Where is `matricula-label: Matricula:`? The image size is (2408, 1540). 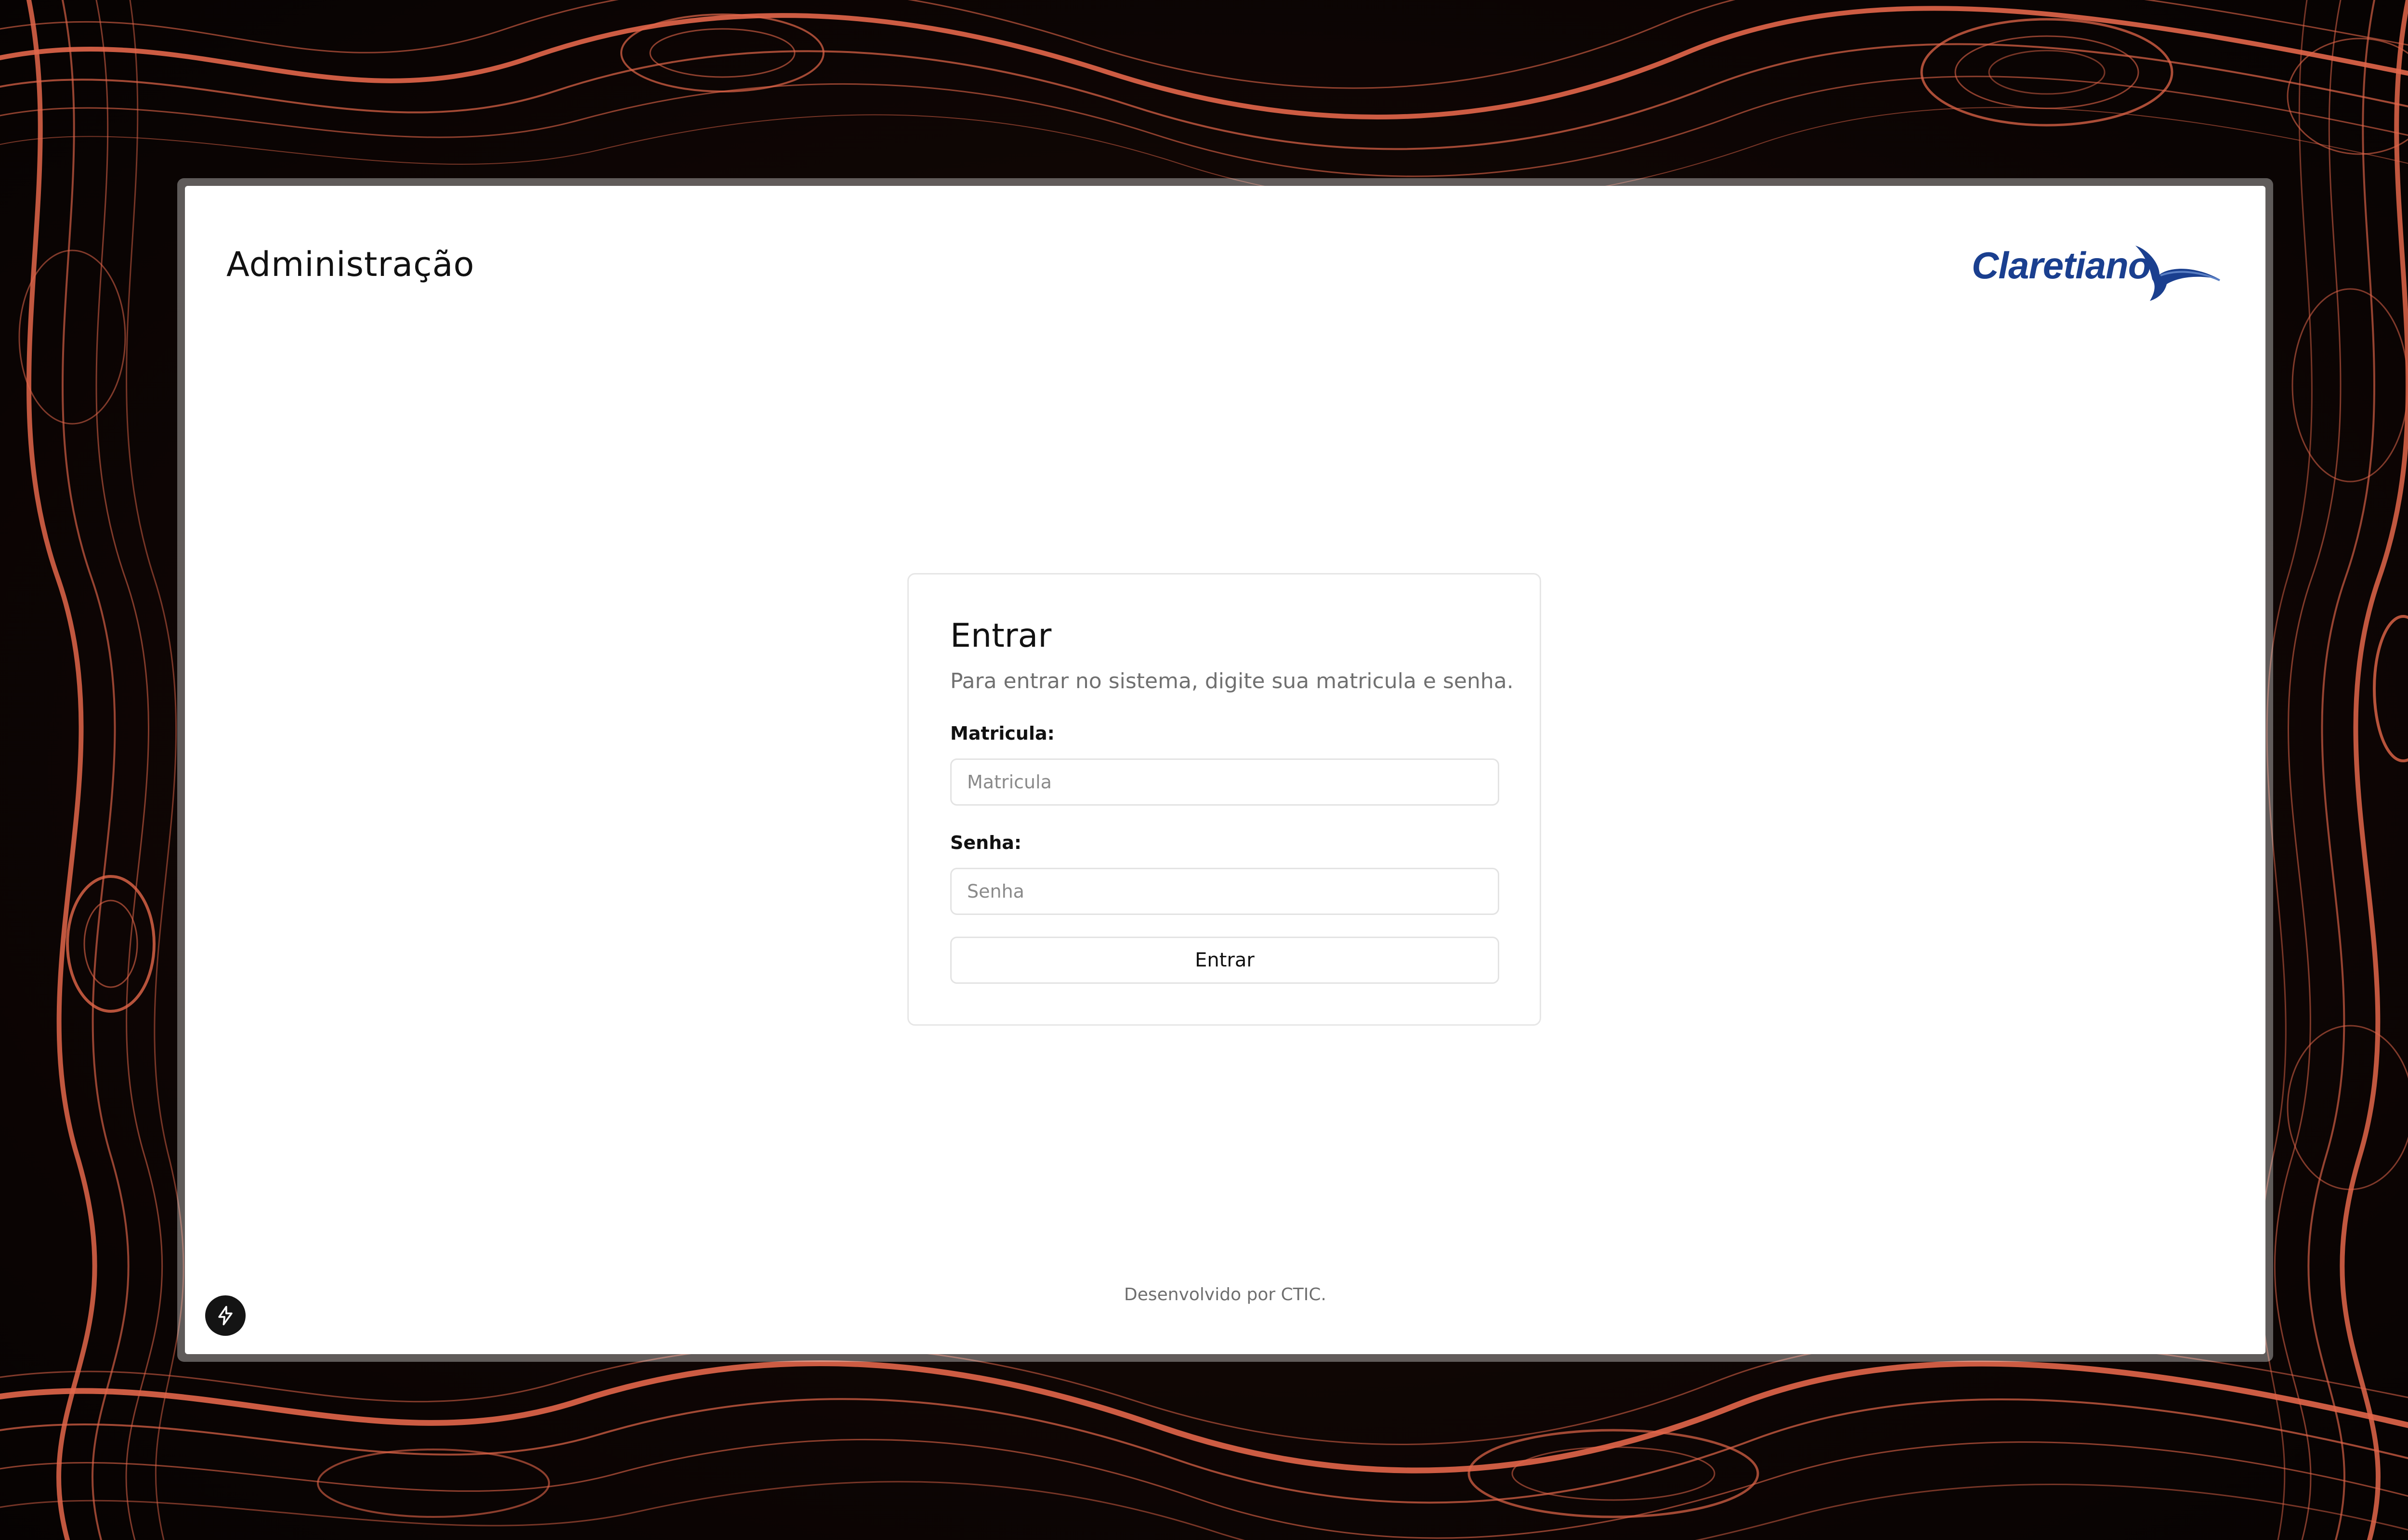
matricula-label: Matricula: is located at coordinates (1002, 733).